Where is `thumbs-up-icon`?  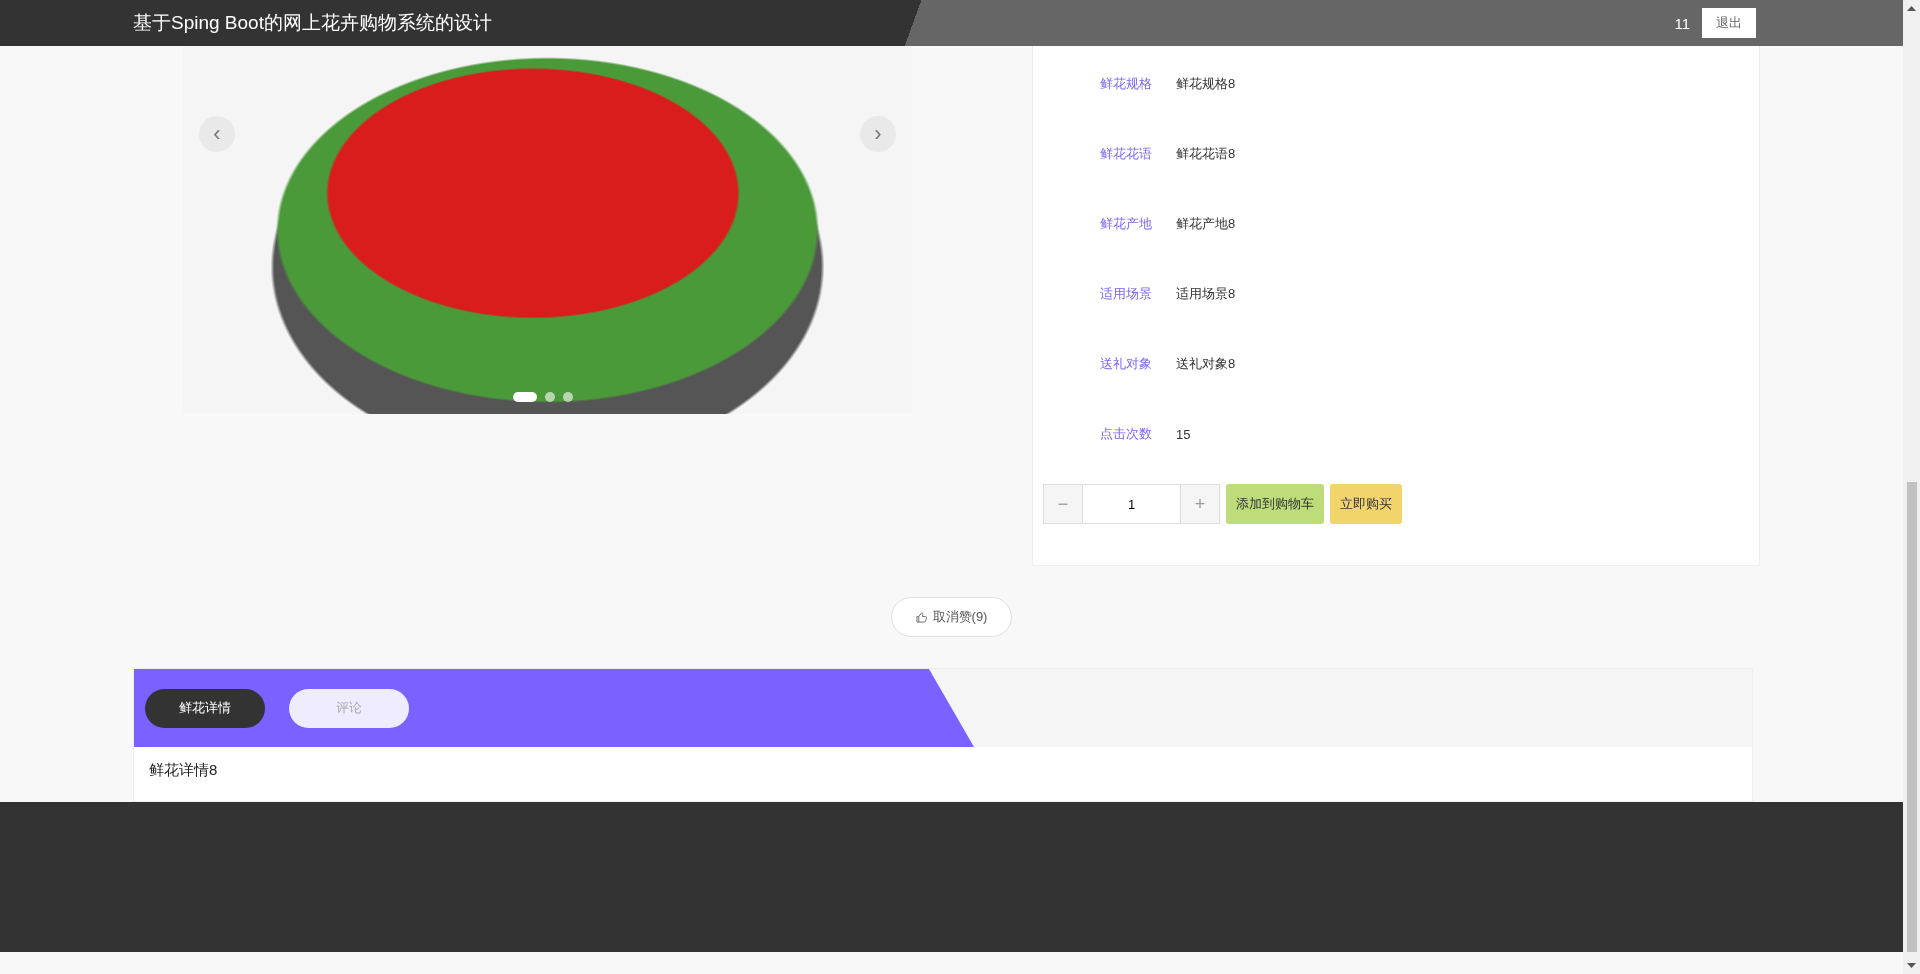
thumbs-up-icon is located at coordinates (921, 617).